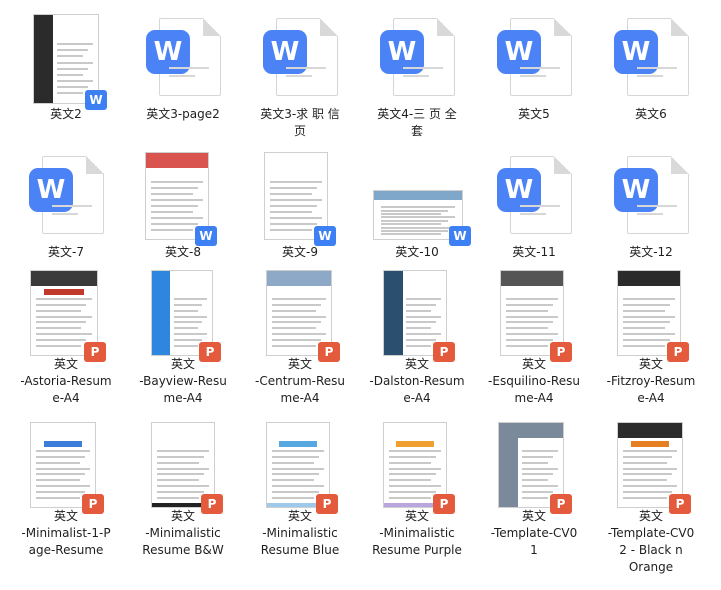 The image size is (721, 590). What do you see at coordinates (417, 550) in the screenshot?
I see `file-name-line: Resume Purple` at bounding box center [417, 550].